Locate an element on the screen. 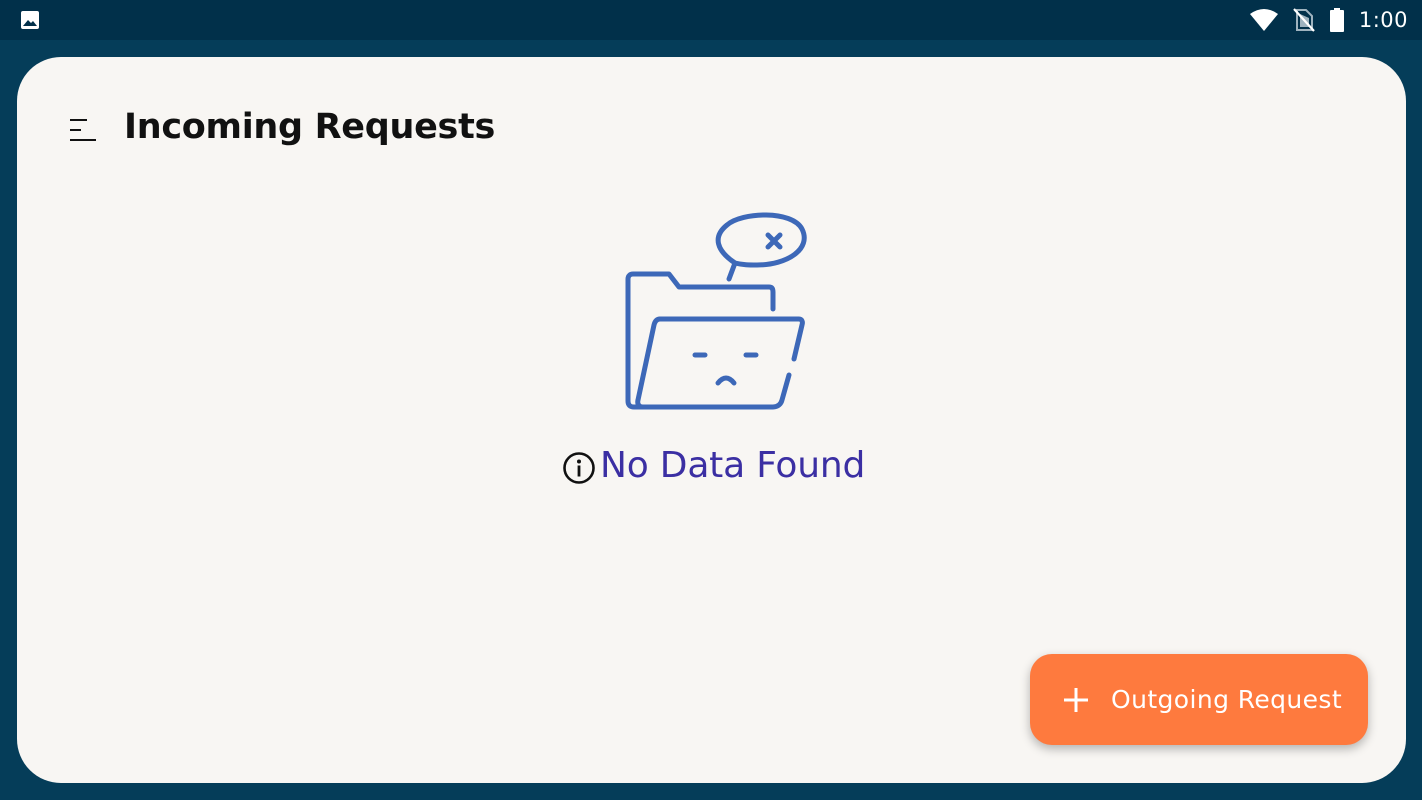  menu-icon is located at coordinates (83, 131).